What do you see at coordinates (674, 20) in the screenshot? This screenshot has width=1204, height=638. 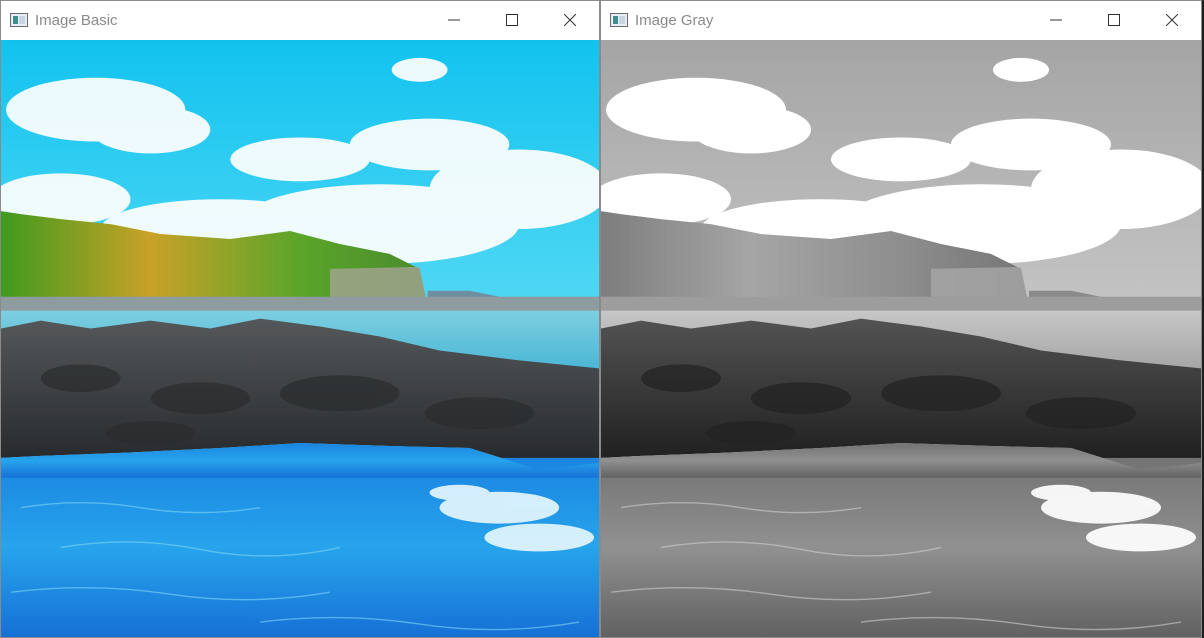 I see `window-title: Image Gray` at bounding box center [674, 20].